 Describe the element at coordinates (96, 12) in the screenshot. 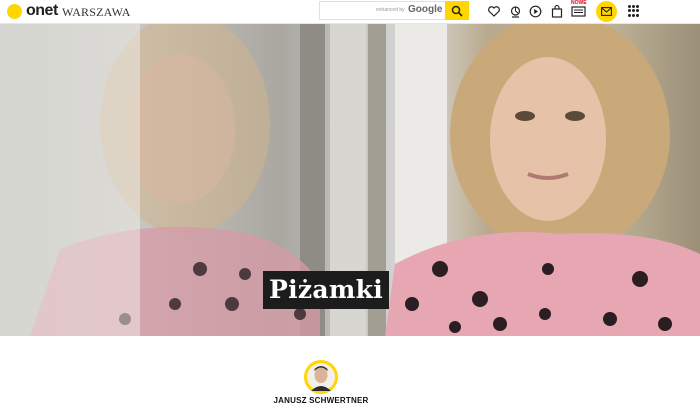

I see `city-section-label: WARSZAWA` at that location.